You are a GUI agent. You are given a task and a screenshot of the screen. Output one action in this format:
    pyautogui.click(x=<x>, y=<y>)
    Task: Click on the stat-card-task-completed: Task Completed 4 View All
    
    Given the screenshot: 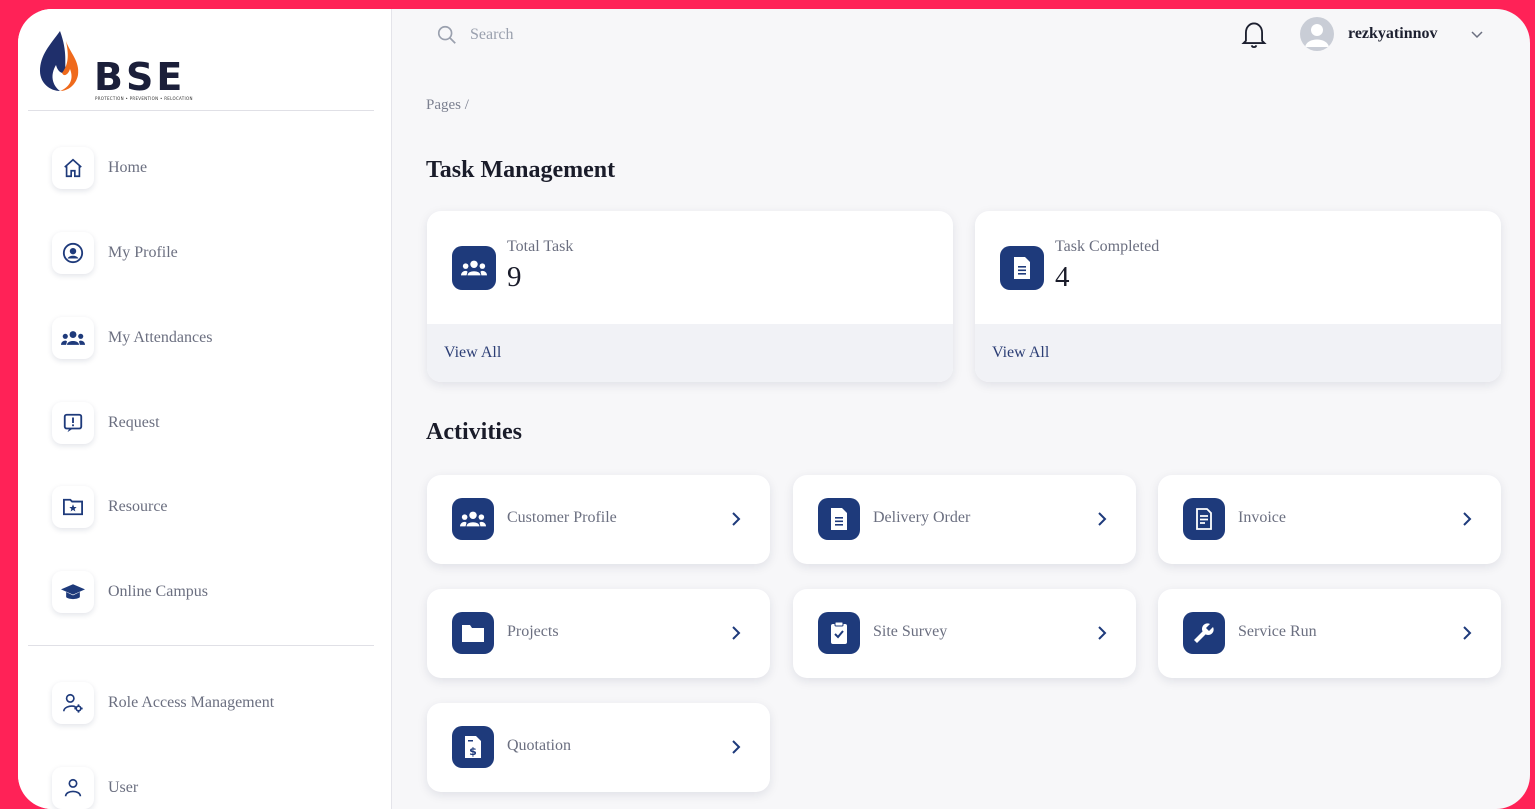 What is the action you would take?
    pyautogui.click(x=1238, y=296)
    